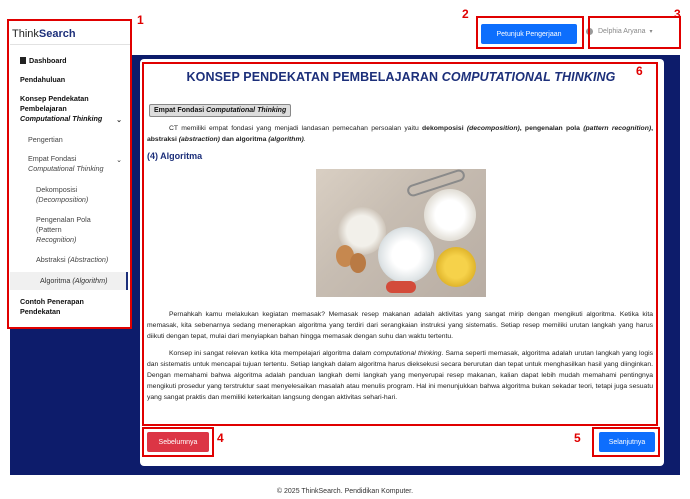  I want to click on annotation-label: 6, so click(639, 71).